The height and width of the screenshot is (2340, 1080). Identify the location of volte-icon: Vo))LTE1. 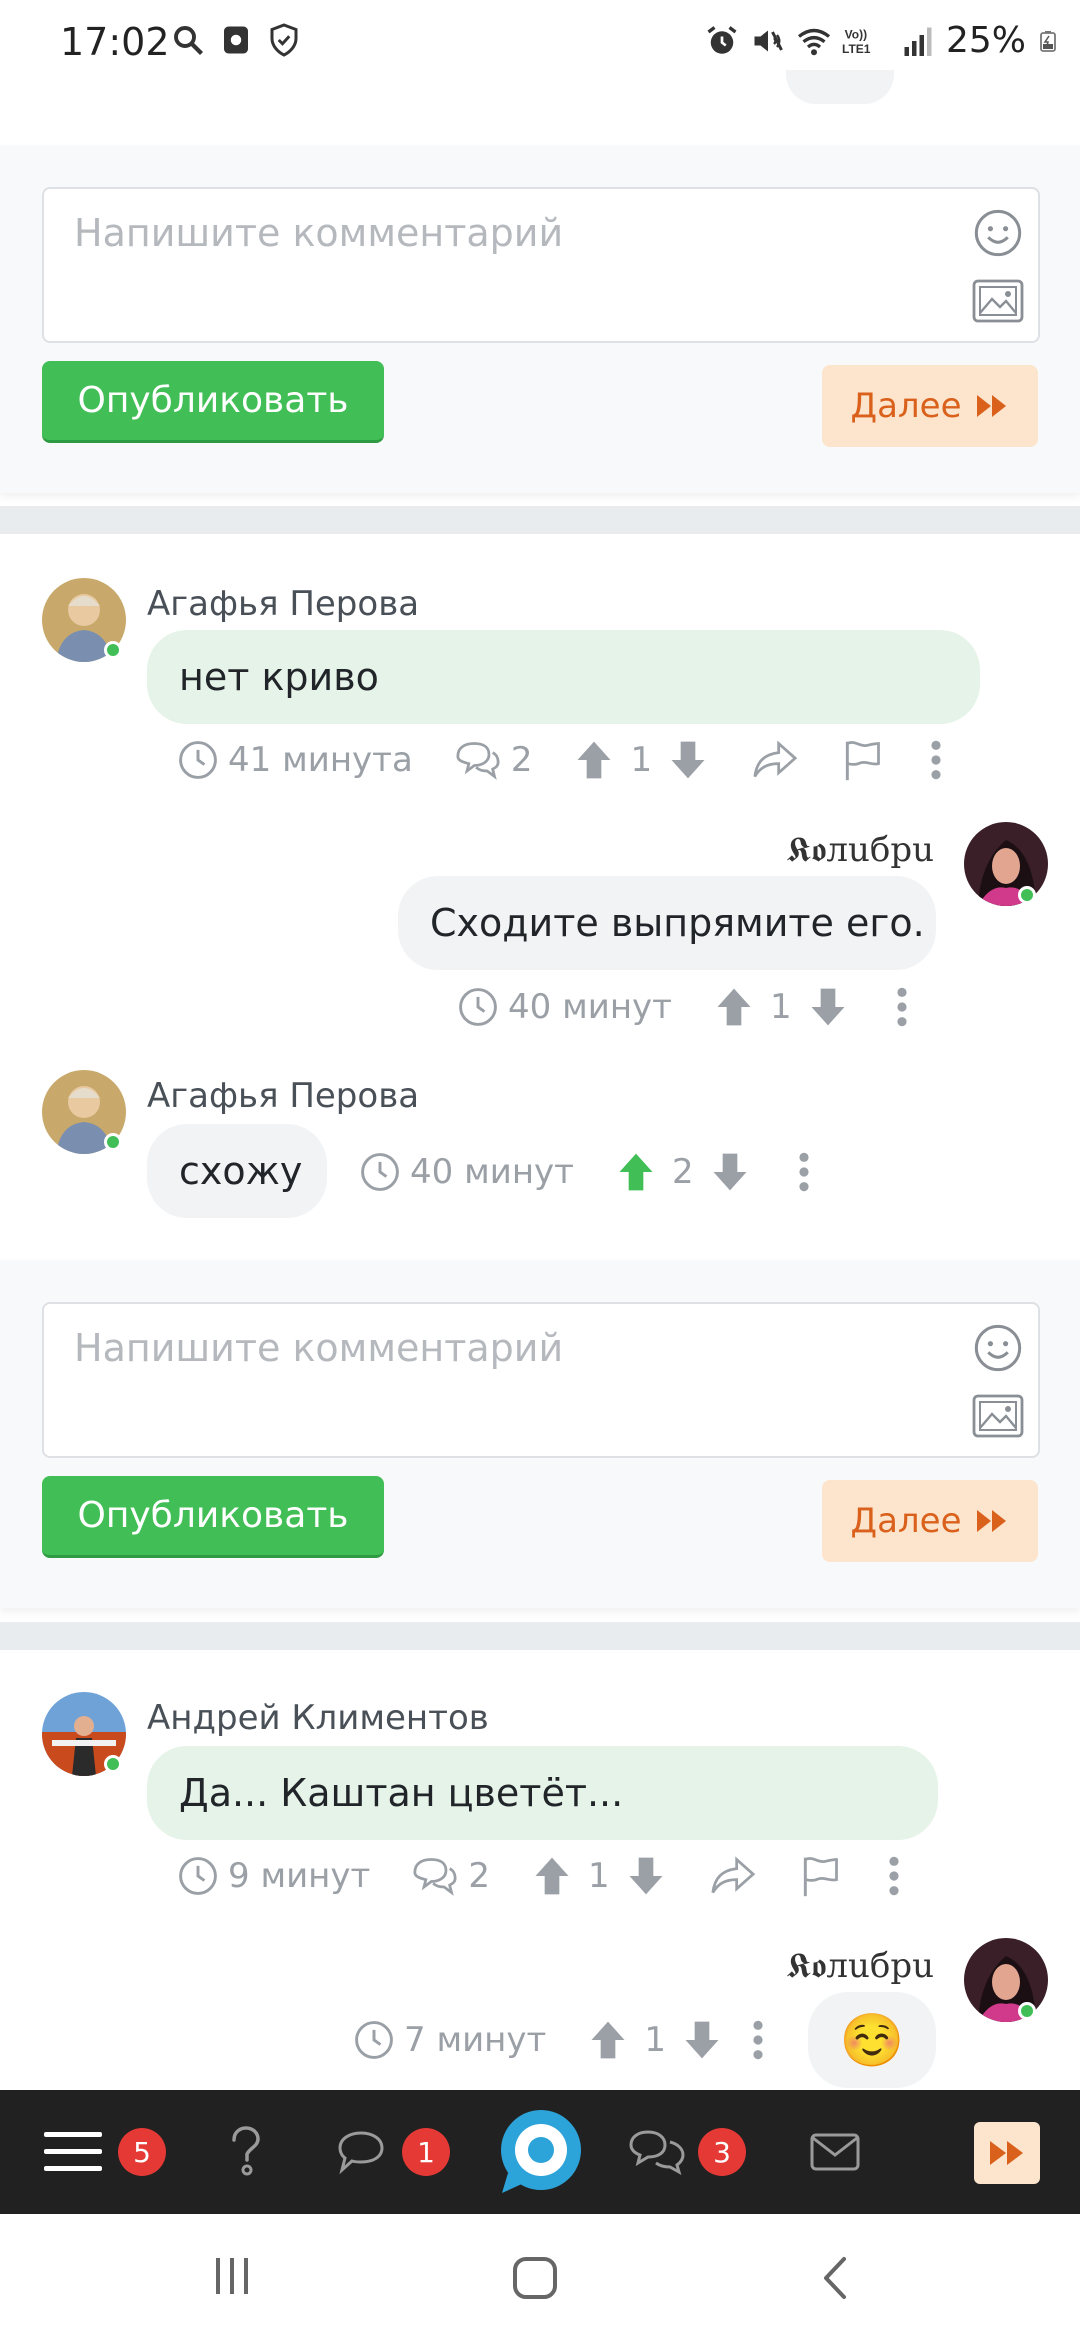
(856, 41).